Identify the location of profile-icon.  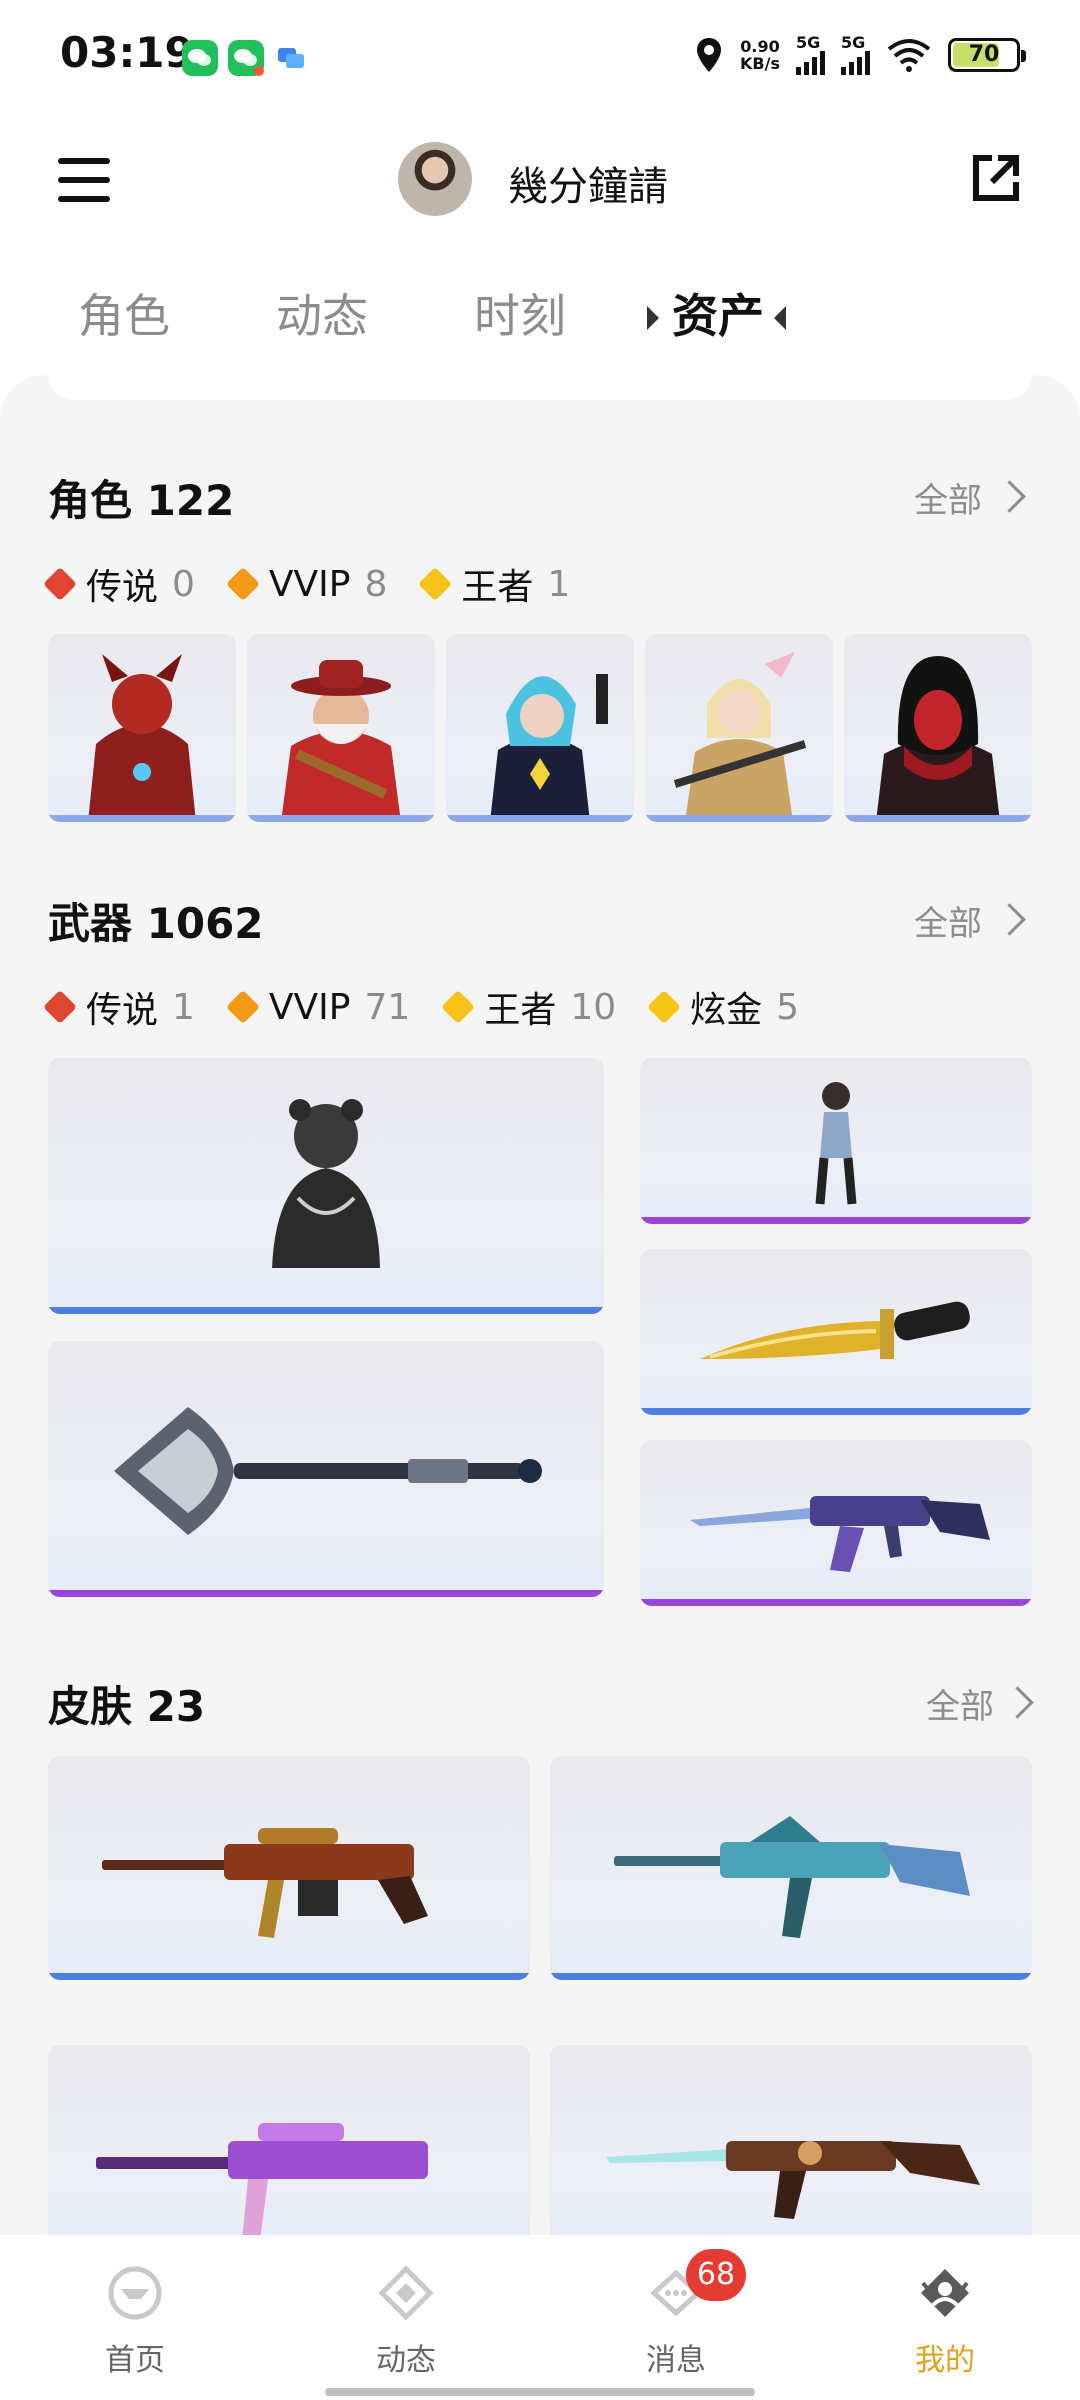
(945, 2293).